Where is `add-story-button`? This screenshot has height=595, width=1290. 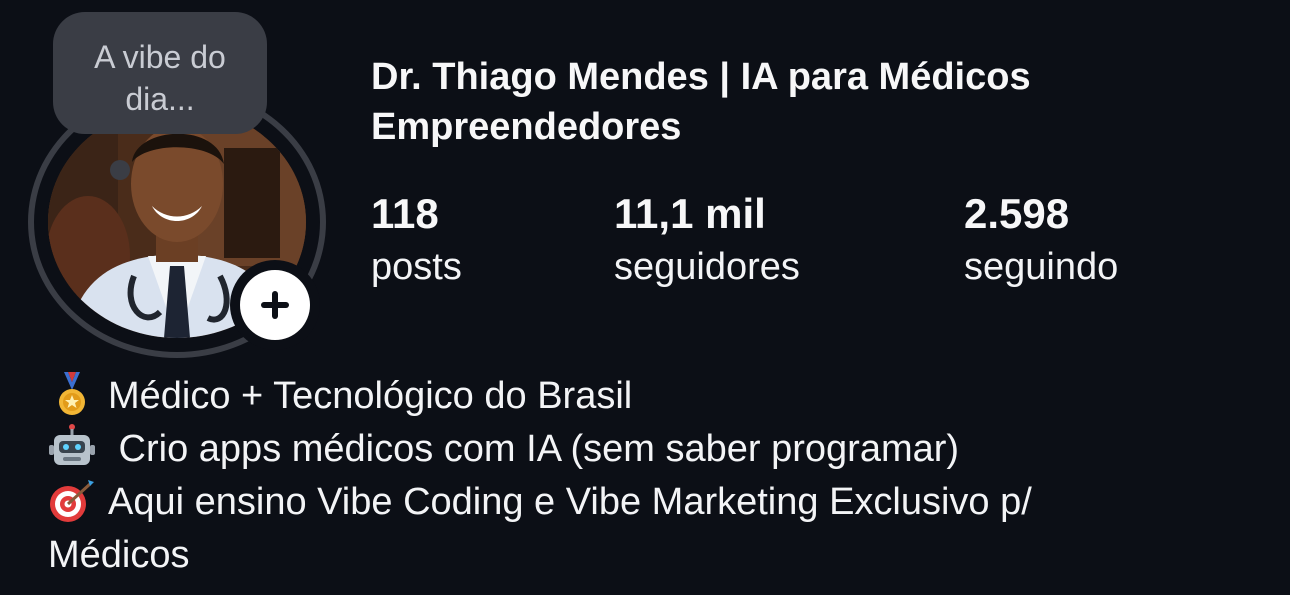 add-story-button is located at coordinates (275, 305).